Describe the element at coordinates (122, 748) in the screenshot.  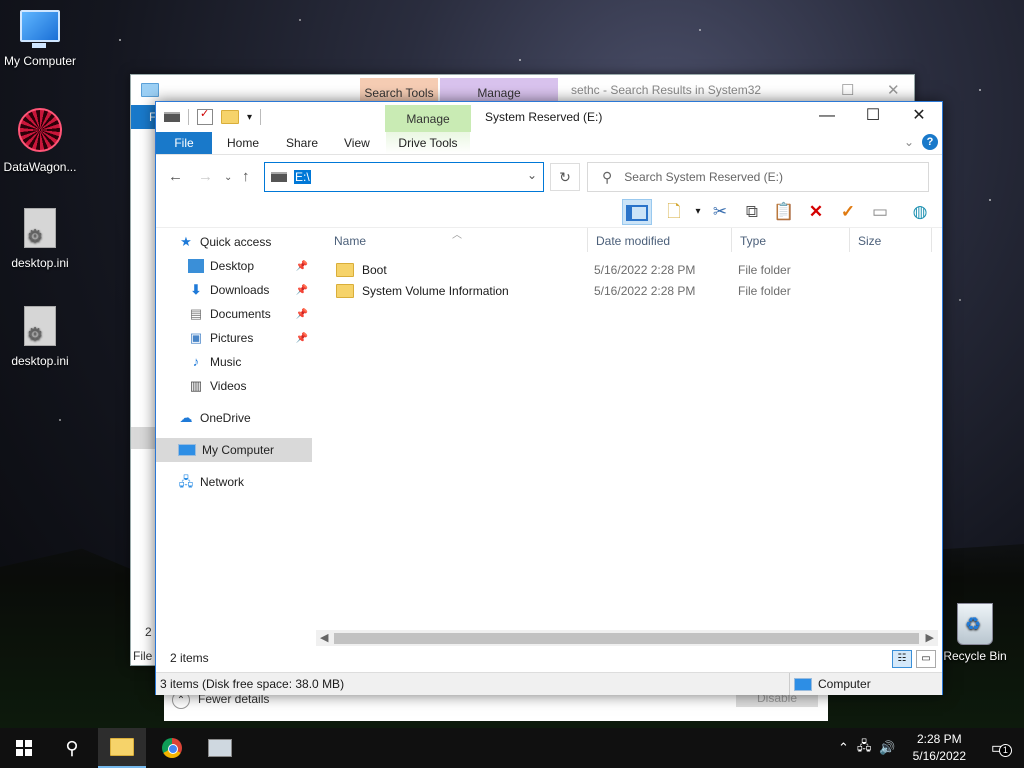
I see `taskbar-file-explorer` at that location.